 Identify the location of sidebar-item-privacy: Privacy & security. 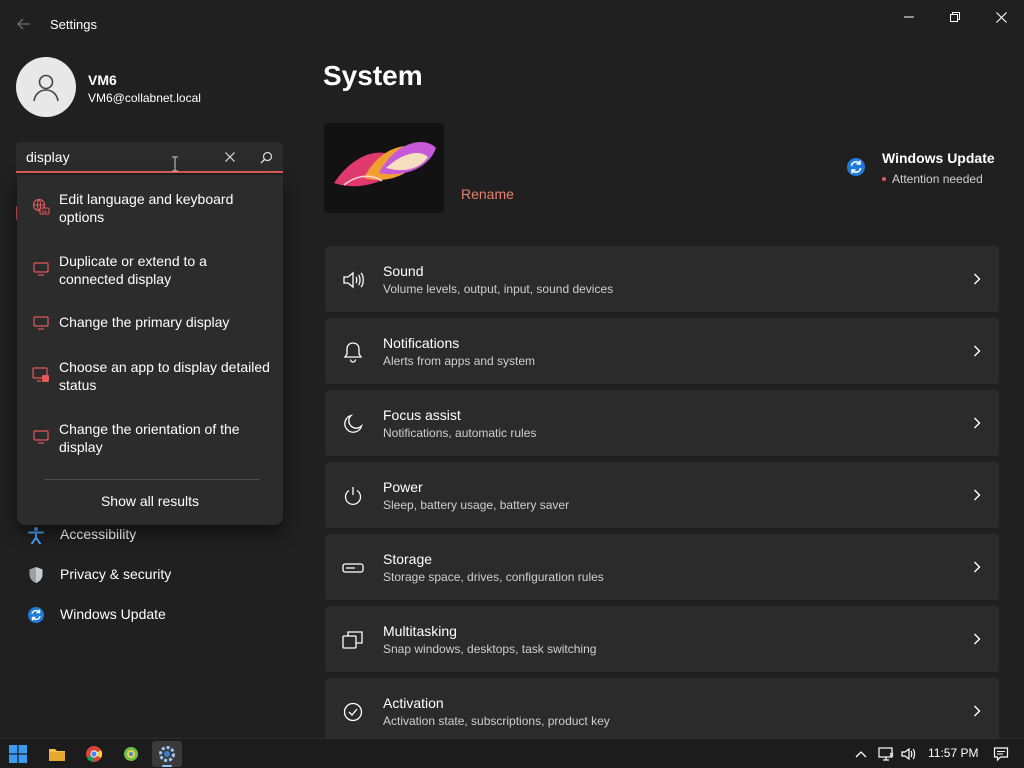
(149, 574).